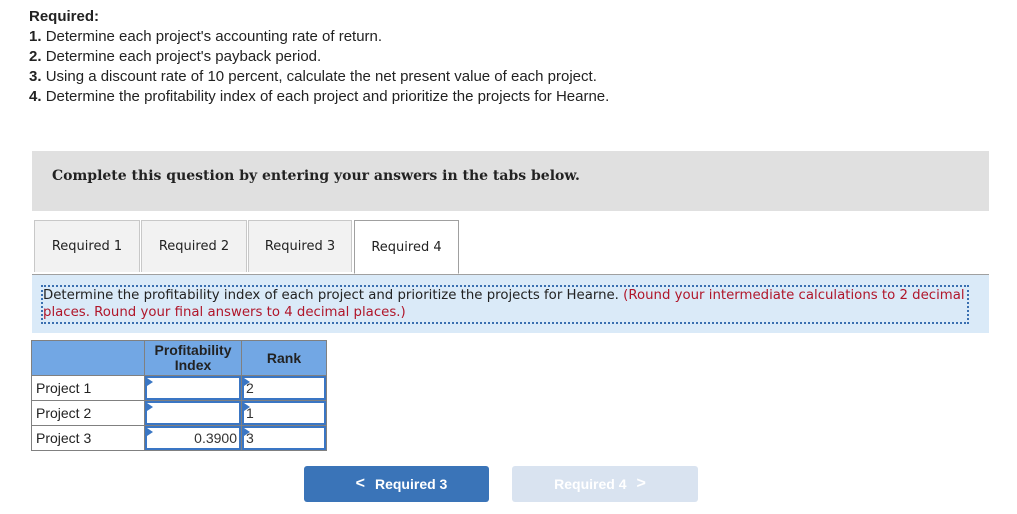 The image size is (1017, 514). Describe the element at coordinates (284, 438) in the screenshot. I see `rank-input: 3` at that location.